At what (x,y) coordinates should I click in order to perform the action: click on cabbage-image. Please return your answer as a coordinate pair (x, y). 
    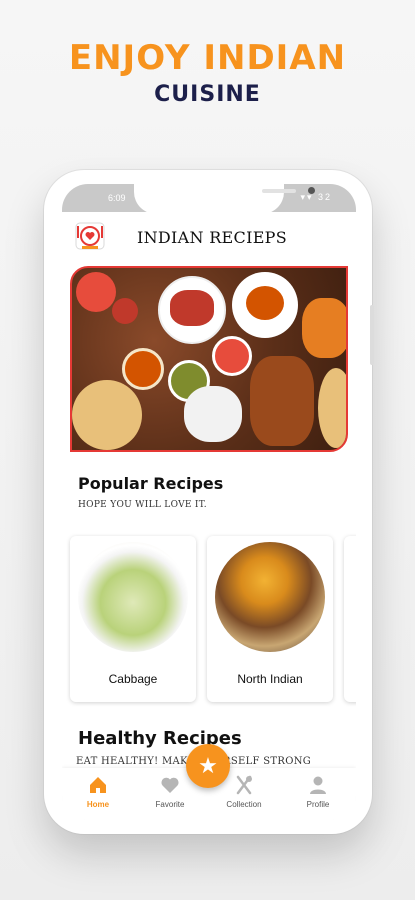
    Looking at the image, I should click on (133, 597).